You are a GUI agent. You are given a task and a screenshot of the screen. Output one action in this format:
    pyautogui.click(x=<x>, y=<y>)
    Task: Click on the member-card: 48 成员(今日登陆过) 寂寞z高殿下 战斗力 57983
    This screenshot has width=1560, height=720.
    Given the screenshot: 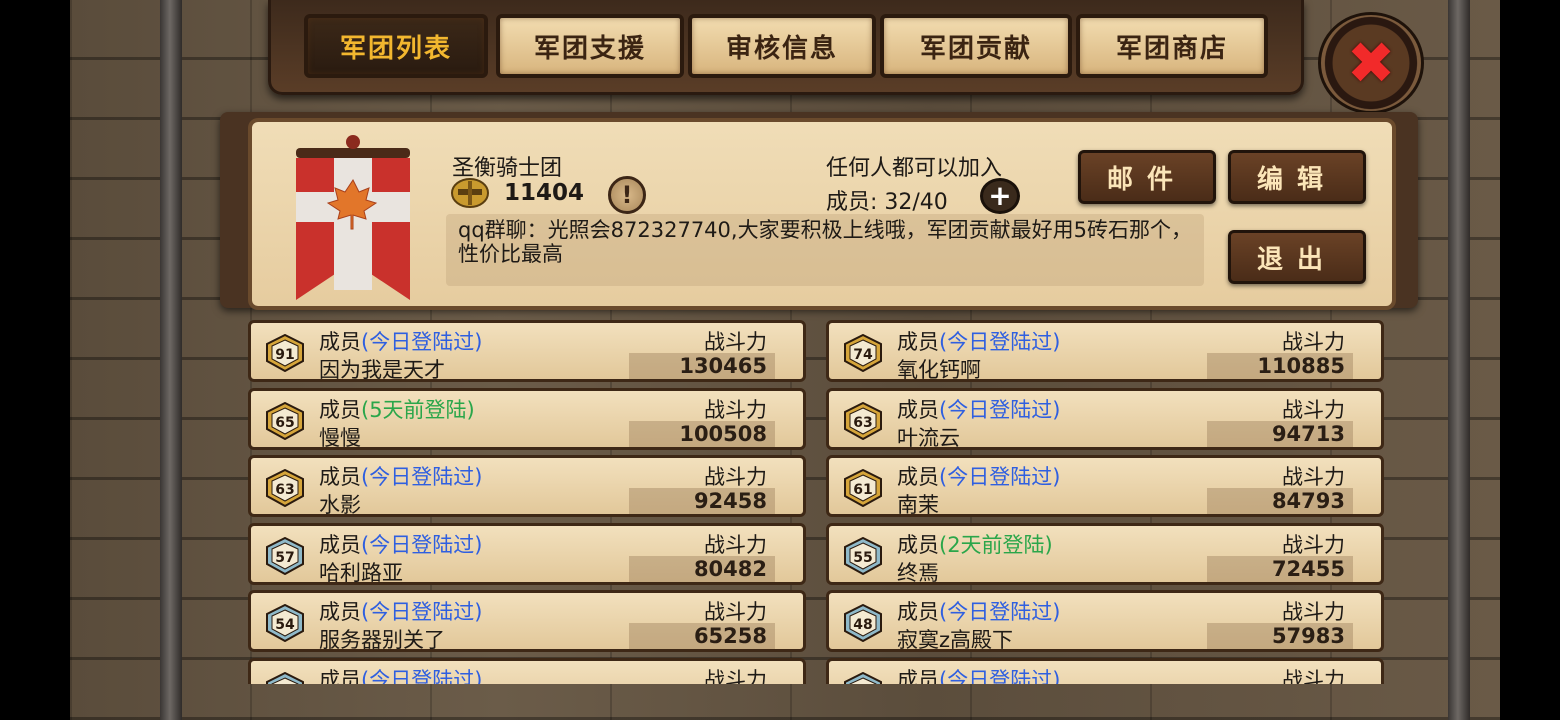 What is the action you would take?
    pyautogui.click(x=1105, y=621)
    